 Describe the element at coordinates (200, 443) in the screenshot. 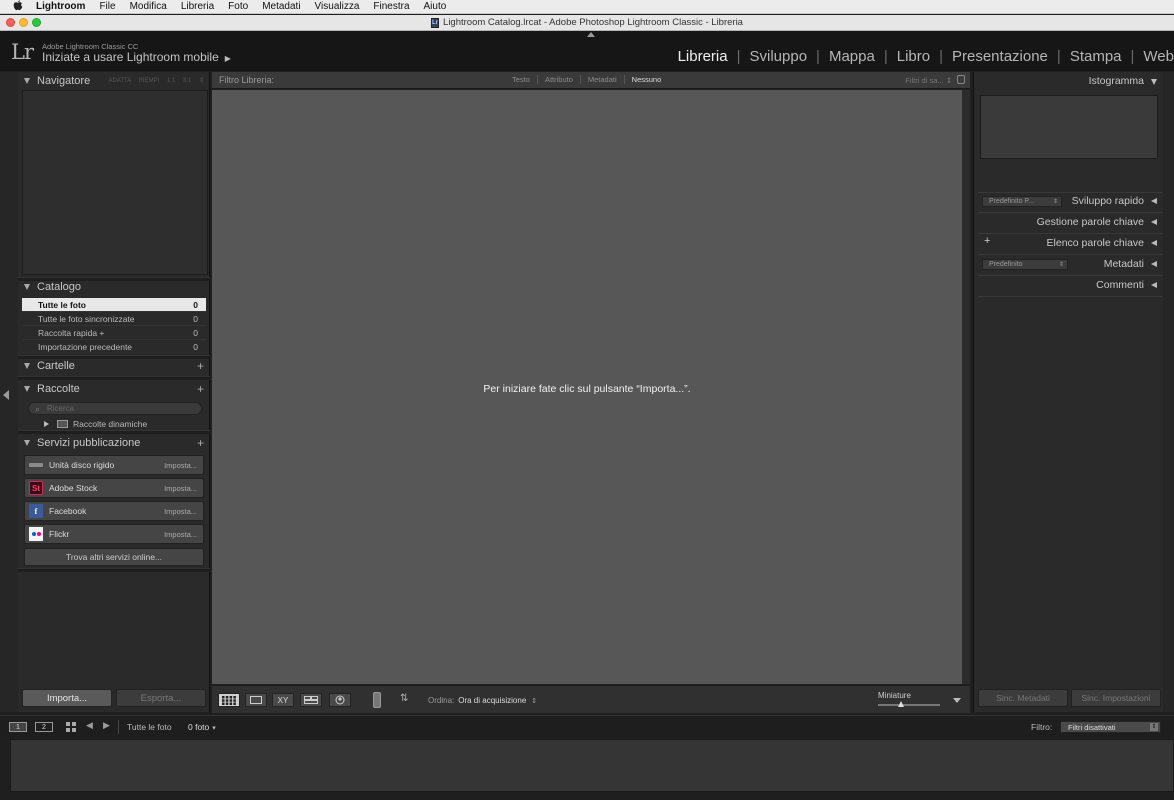

I see `add-publish-service-icon: +` at that location.